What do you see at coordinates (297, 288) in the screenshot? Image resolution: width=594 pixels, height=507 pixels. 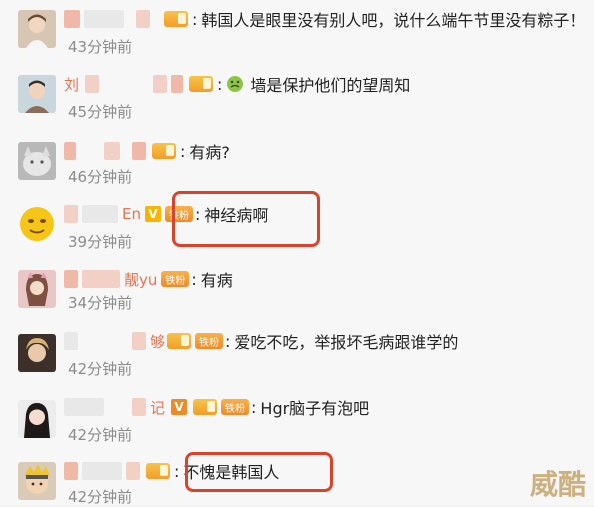 I see `comment-row: 靓yu 铁粉 : 有病 34分钟前` at bounding box center [297, 288].